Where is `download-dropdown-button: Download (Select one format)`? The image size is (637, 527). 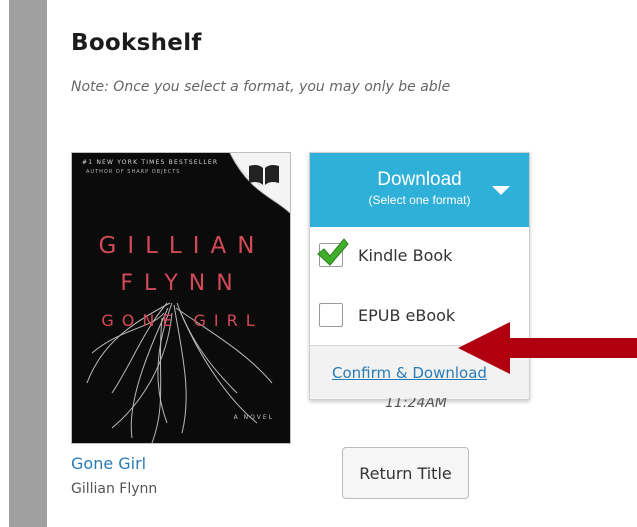 download-dropdown-button: Download (Select one format) is located at coordinates (419, 190).